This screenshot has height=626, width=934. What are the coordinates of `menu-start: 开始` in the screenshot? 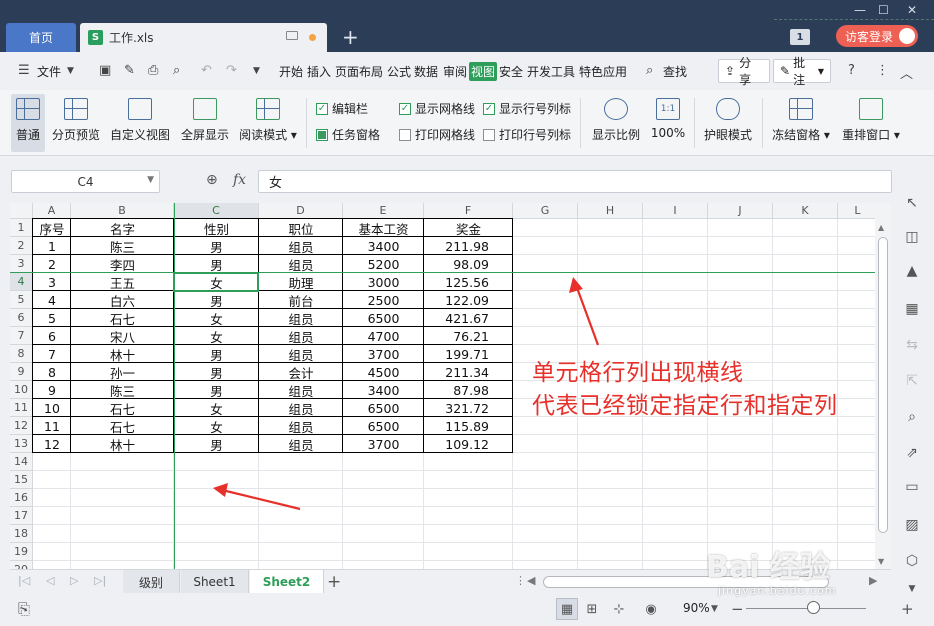 It's located at (291, 71).